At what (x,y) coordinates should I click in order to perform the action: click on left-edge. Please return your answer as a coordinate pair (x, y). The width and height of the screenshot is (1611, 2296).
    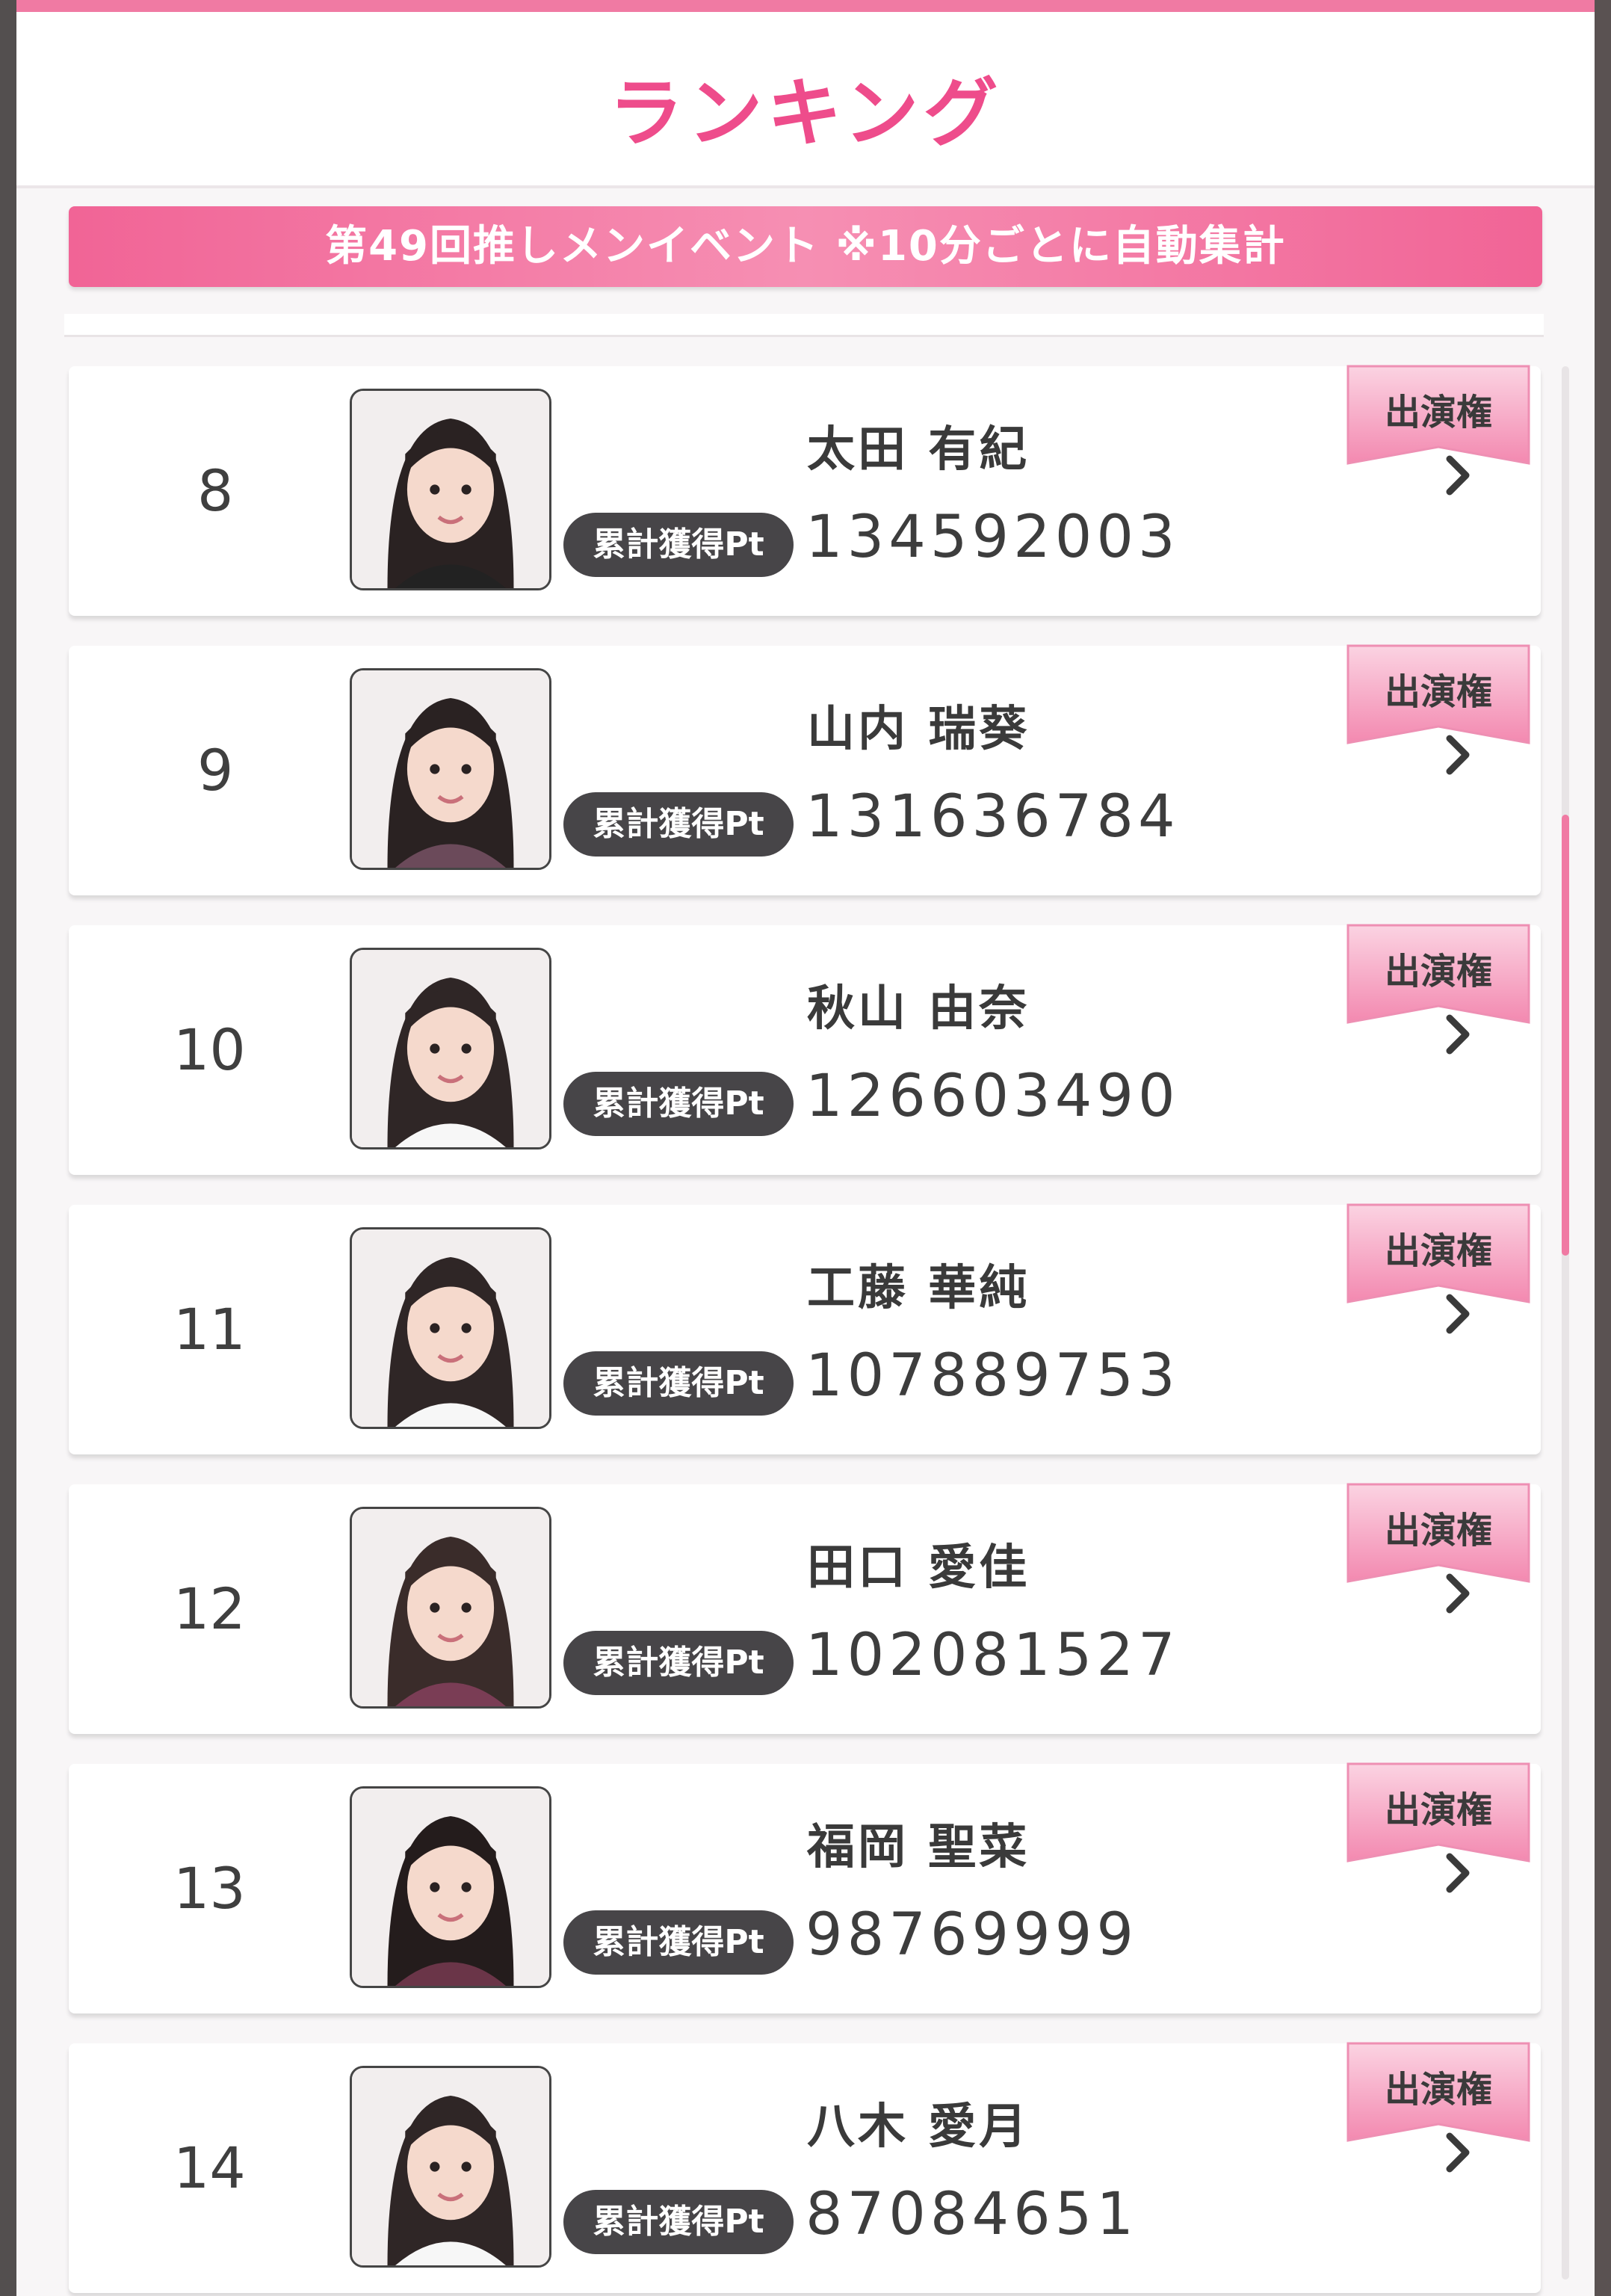
    Looking at the image, I should click on (8, 1148).